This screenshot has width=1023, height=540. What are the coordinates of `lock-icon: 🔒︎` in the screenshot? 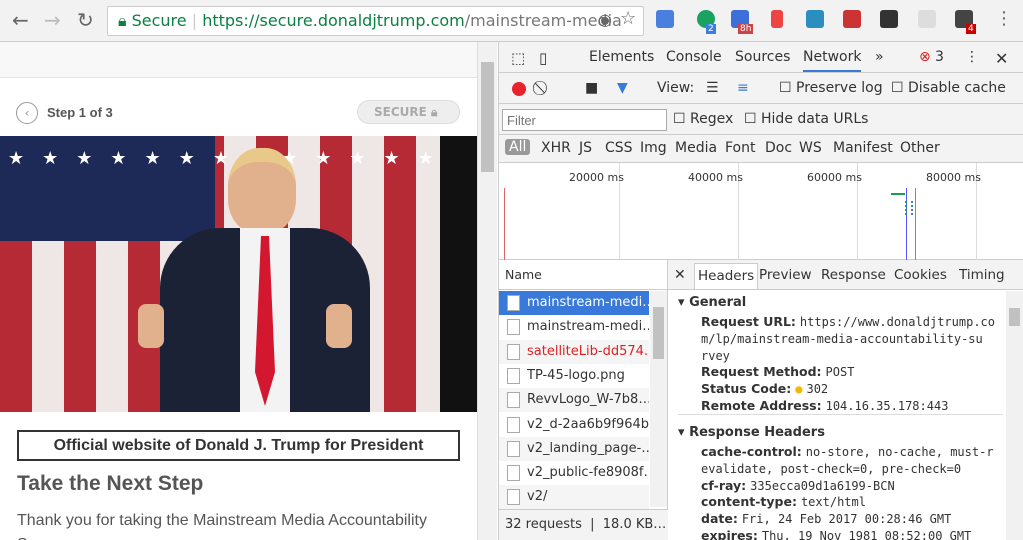 It's located at (122, 20).